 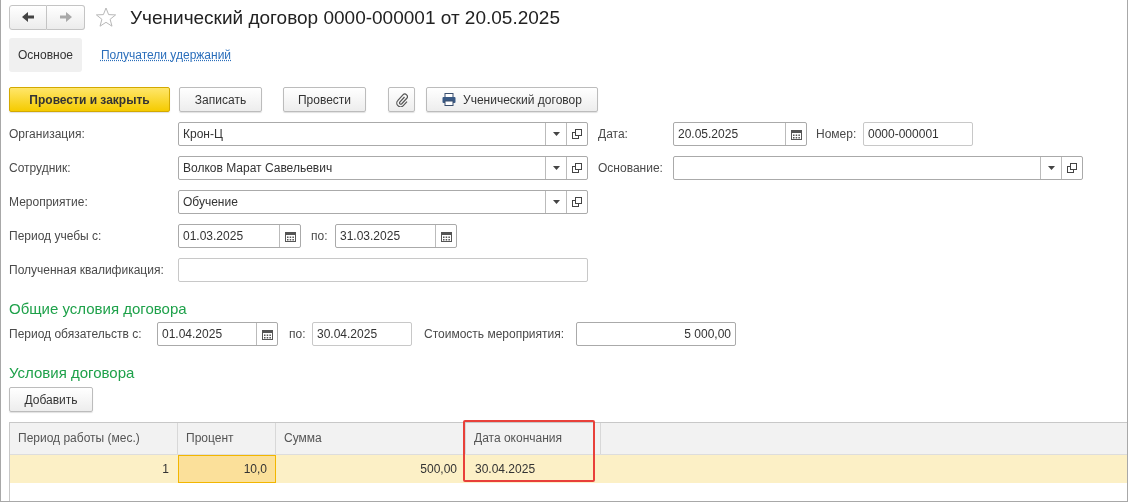 I want to click on paperclip-icon, so click(x=401, y=99).